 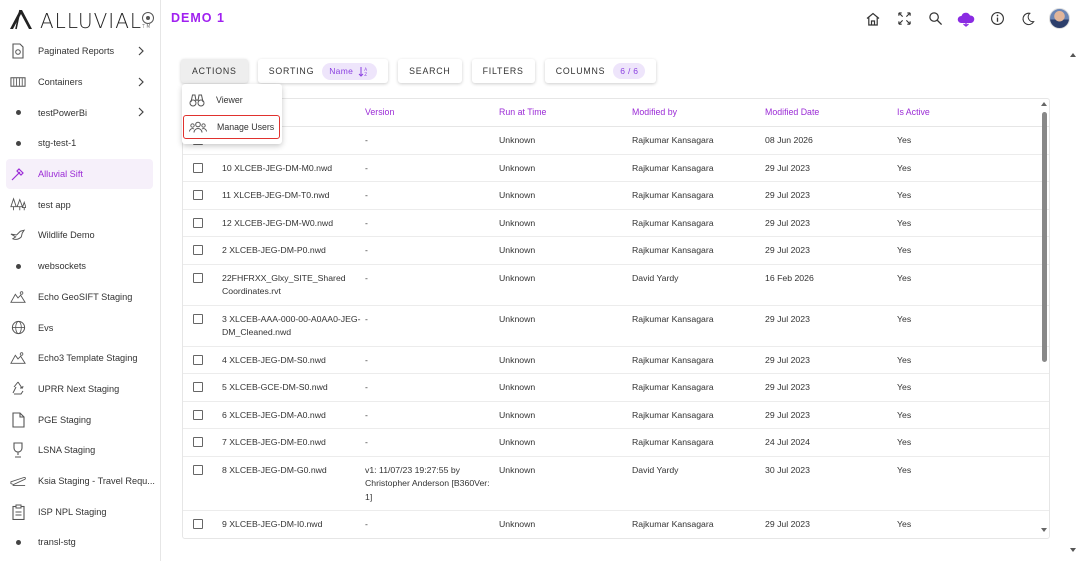 What do you see at coordinates (80, 112) in the screenshot?
I see `sidebar-item-testpowerbi: testPowerBi` at bounding box center [80, 112].